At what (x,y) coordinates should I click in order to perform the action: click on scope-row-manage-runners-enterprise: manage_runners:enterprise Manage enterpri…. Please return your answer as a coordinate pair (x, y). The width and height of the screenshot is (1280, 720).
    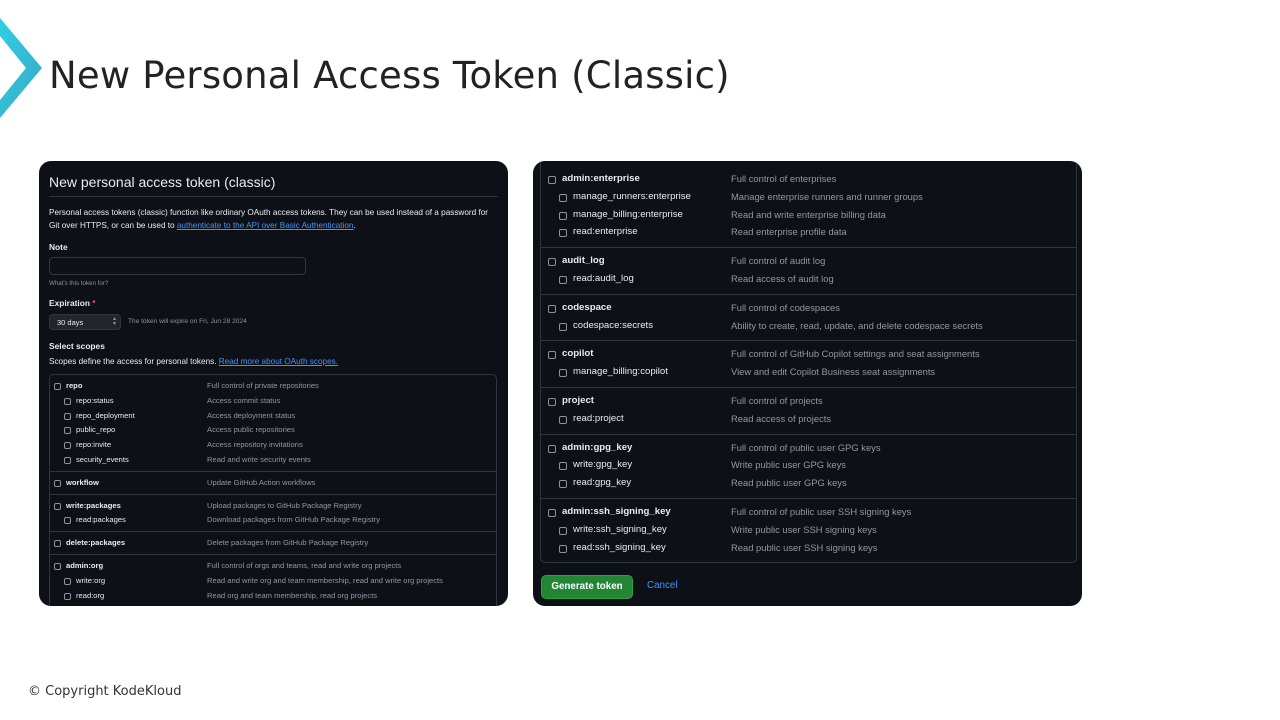
    Looking at the image, I should click on (808, 198).